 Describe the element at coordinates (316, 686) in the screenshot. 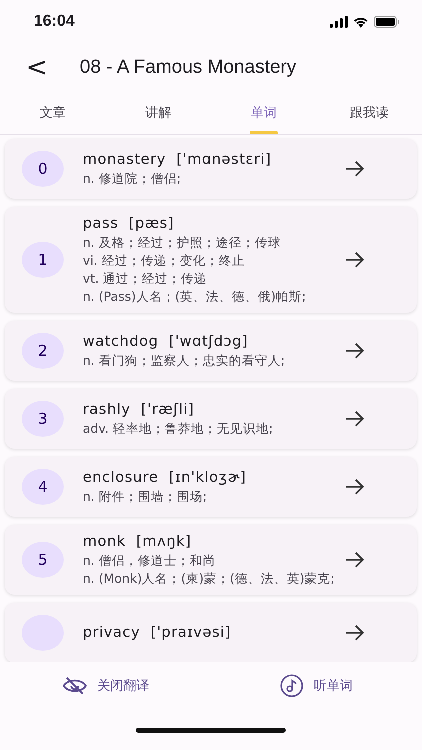

I see `toolbar-button: 听单词` at that location.